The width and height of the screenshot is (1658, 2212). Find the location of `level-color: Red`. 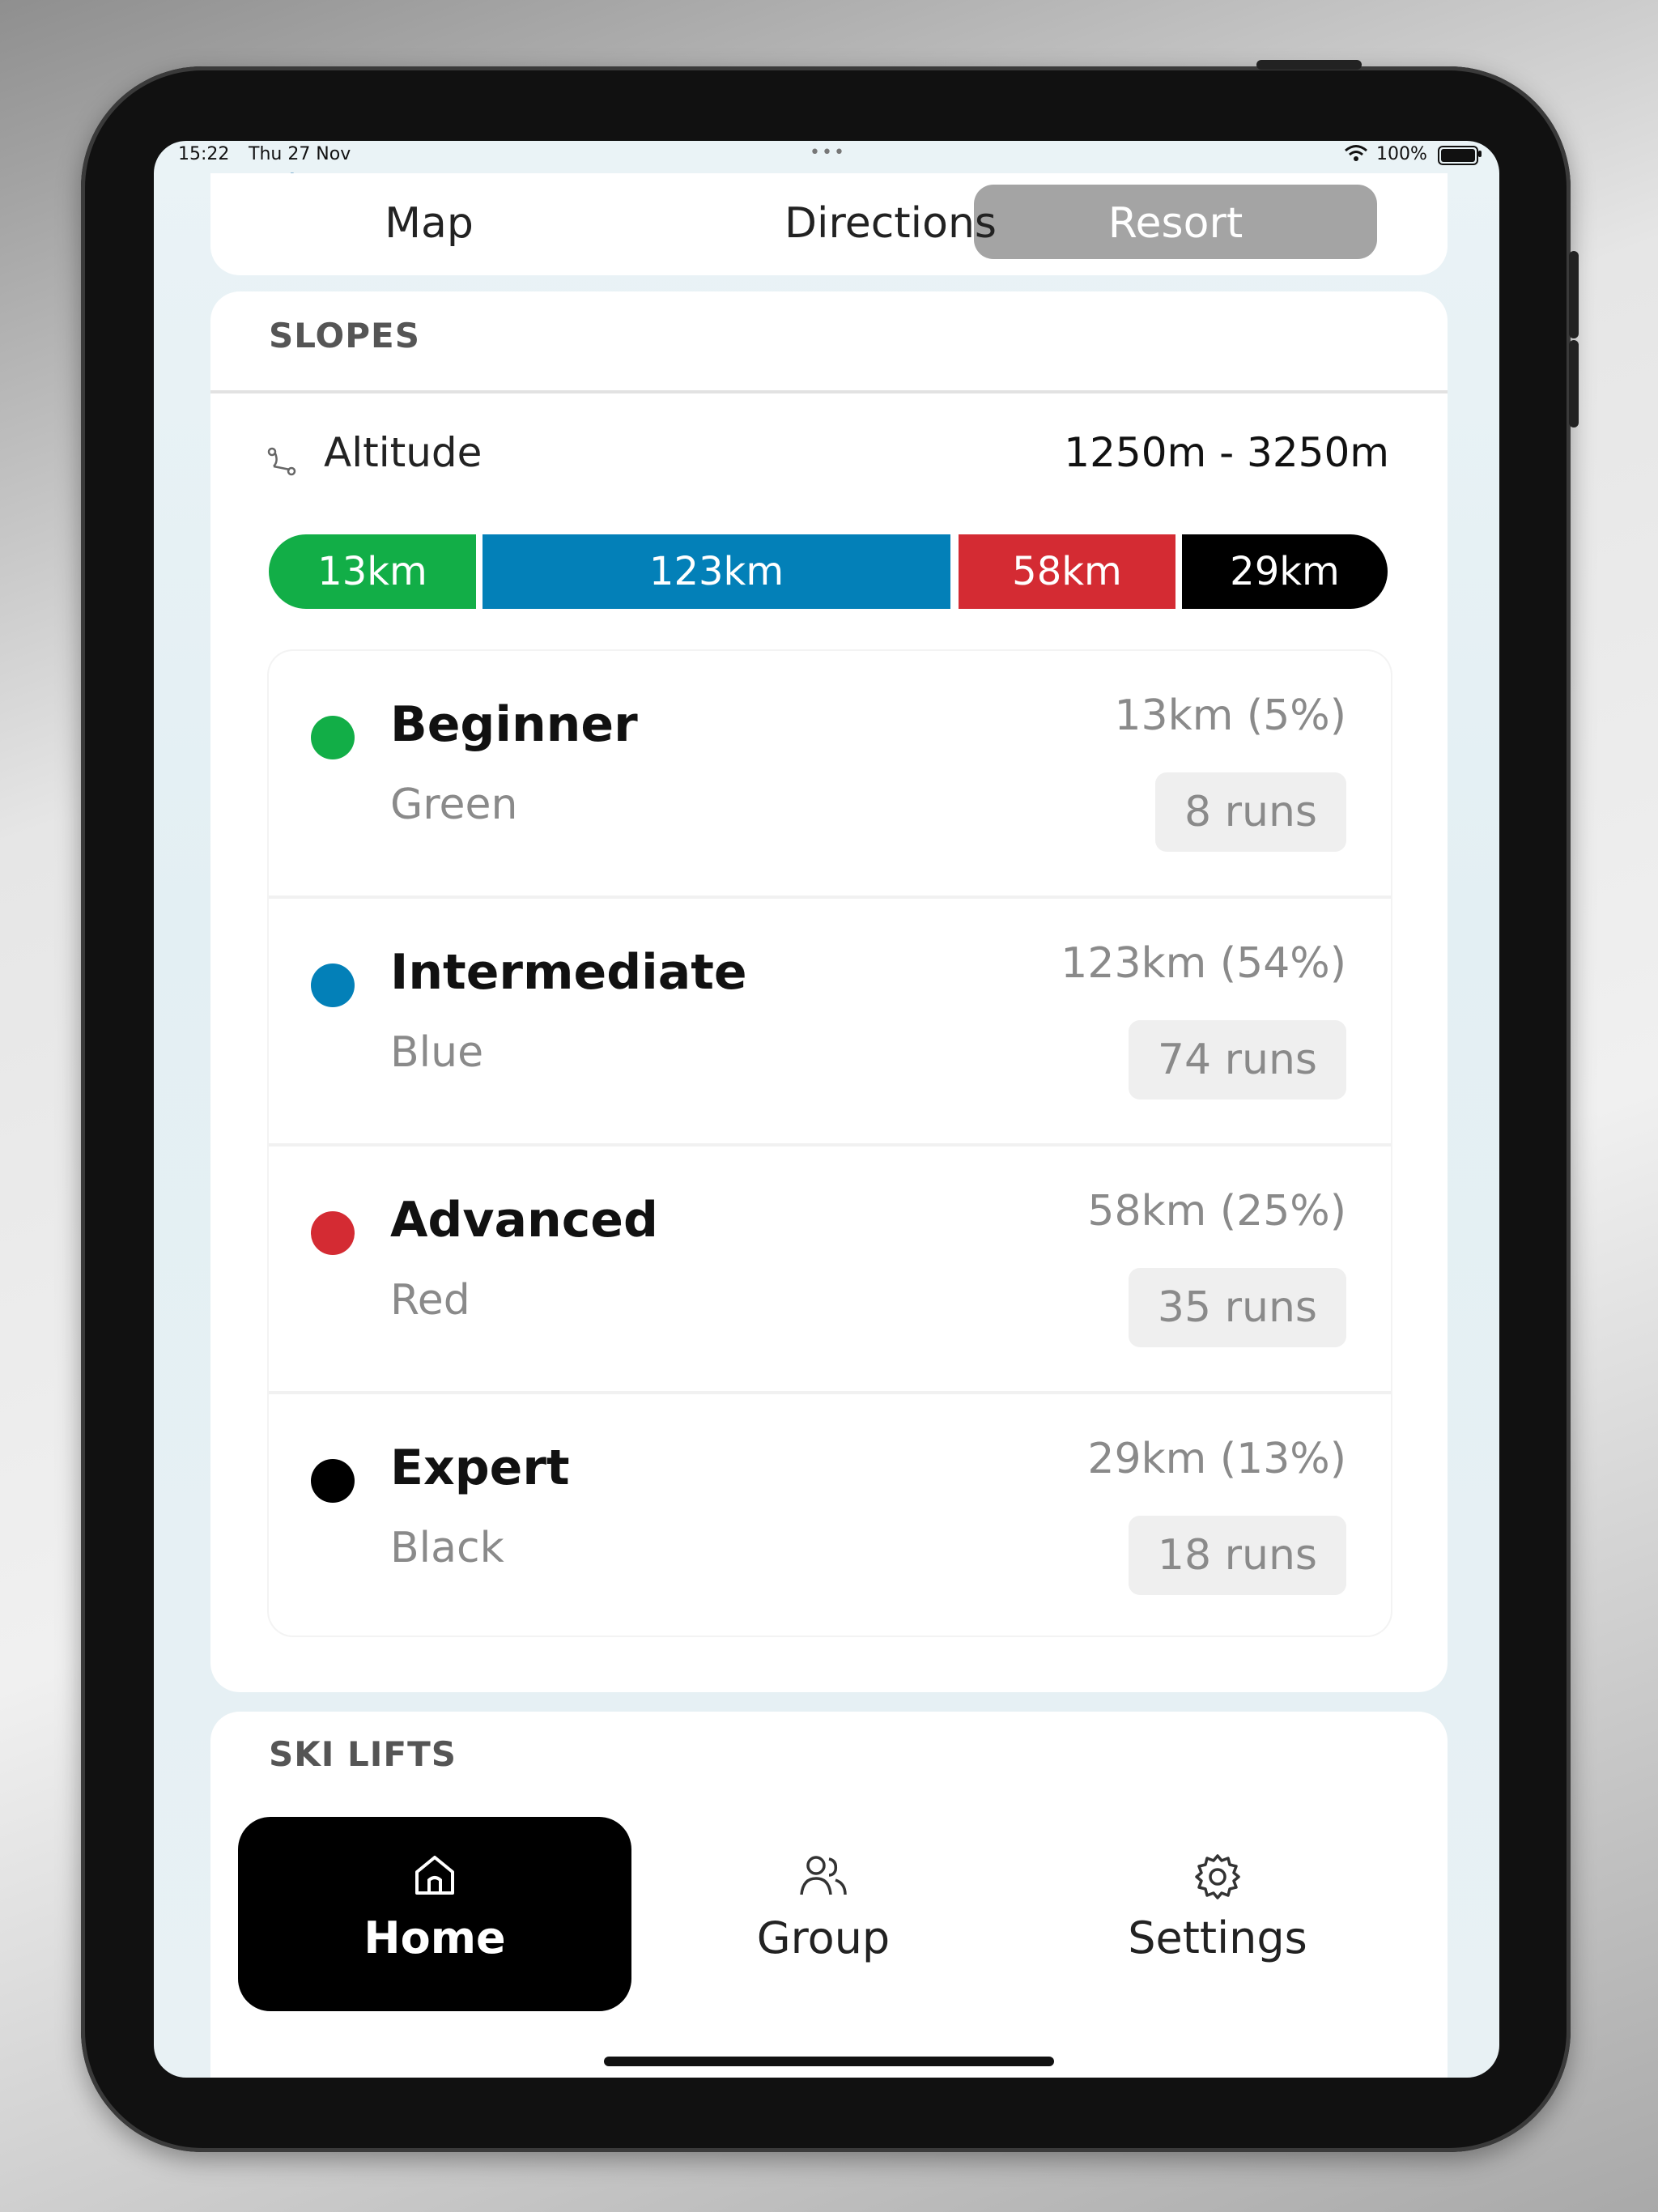

level-color: Red is located at coordinates (430, 1301).